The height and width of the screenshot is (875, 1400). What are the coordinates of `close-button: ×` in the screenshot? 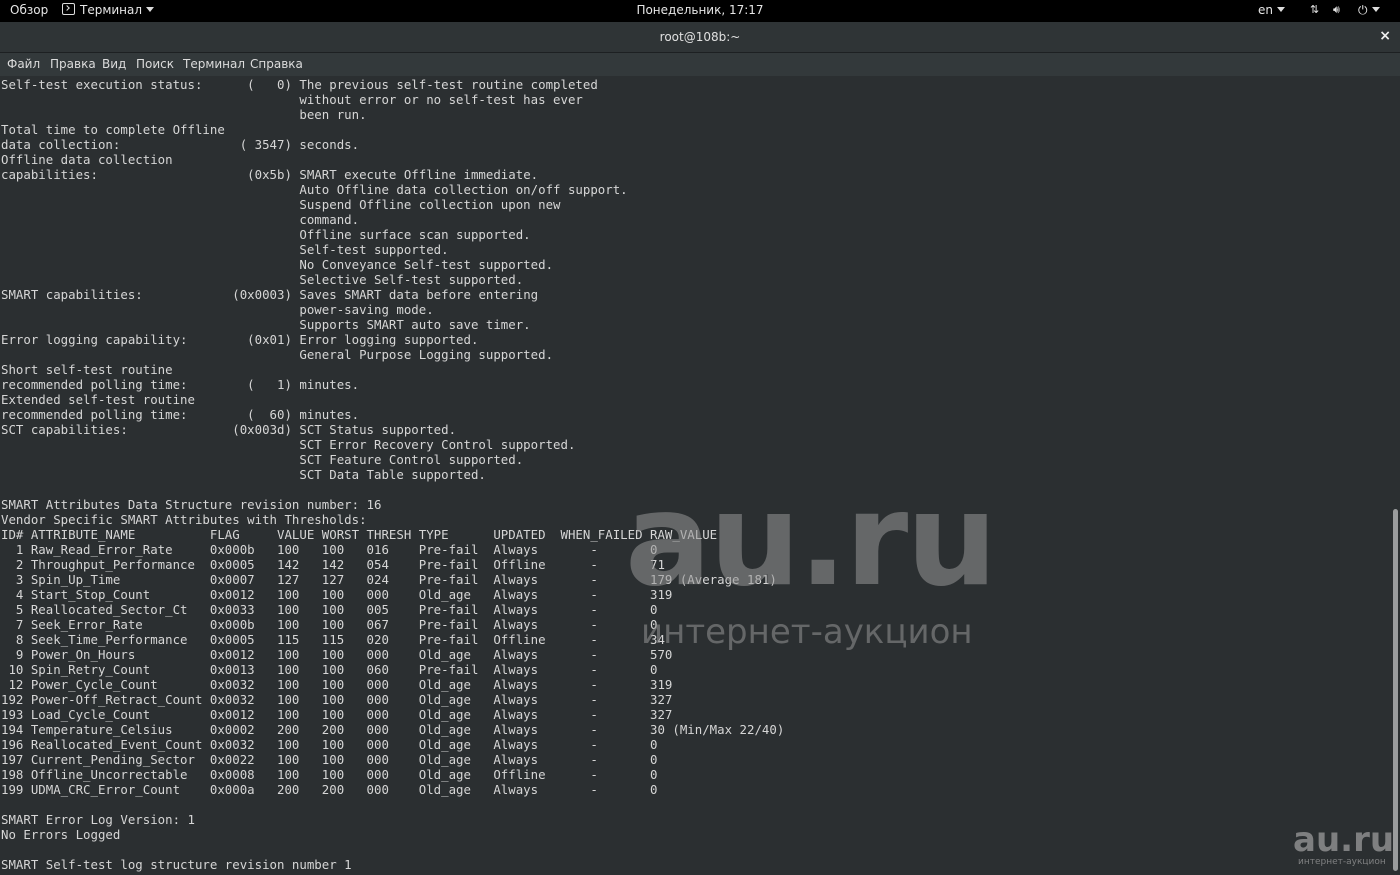 It's located at (1385, 36).